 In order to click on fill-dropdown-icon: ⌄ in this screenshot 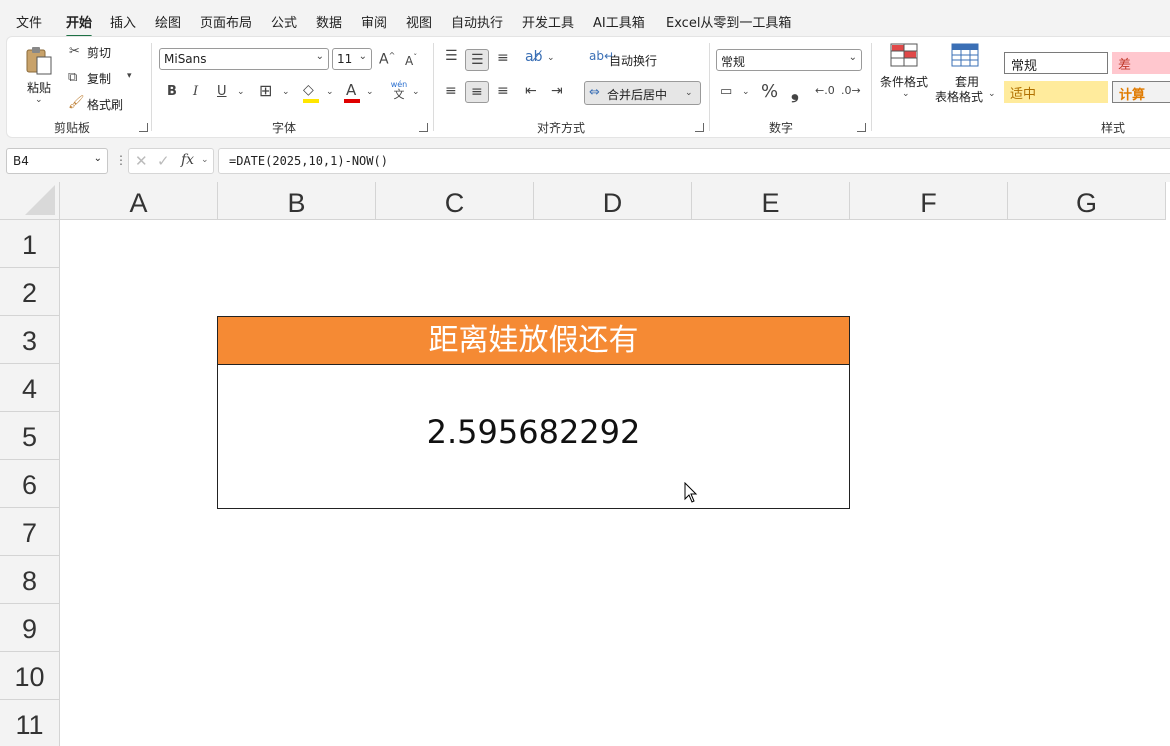, I will do `click(330, 92)`.